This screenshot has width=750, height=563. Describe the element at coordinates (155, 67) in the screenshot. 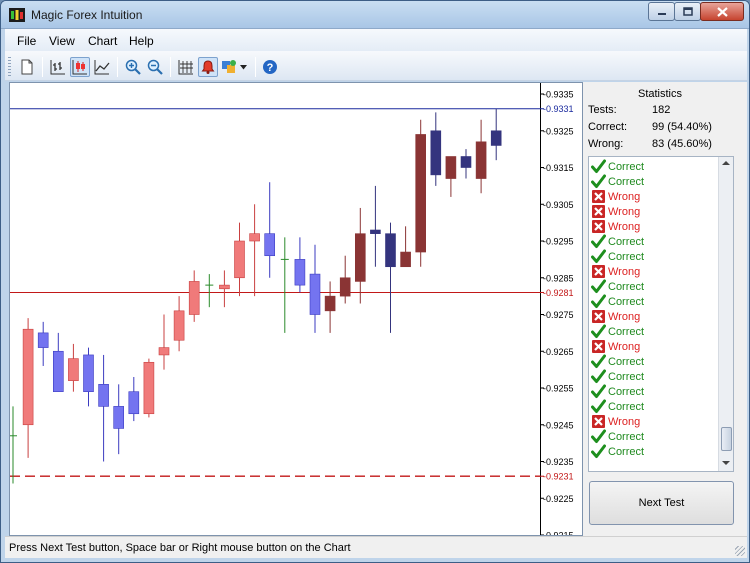

I see `zoom-out-button` at that location.